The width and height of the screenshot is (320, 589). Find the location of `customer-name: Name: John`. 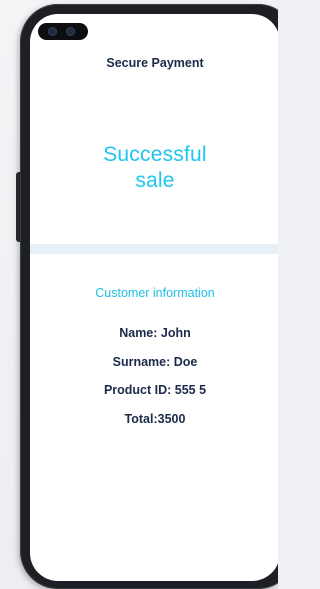

customer-name: Name: John is located at coordinates (155, 333).